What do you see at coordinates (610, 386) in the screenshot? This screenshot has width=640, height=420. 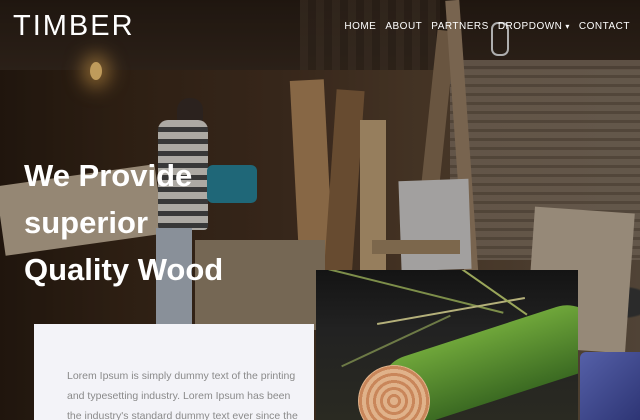 I see `purple-stone-photo` at bounding box center [610, 386].